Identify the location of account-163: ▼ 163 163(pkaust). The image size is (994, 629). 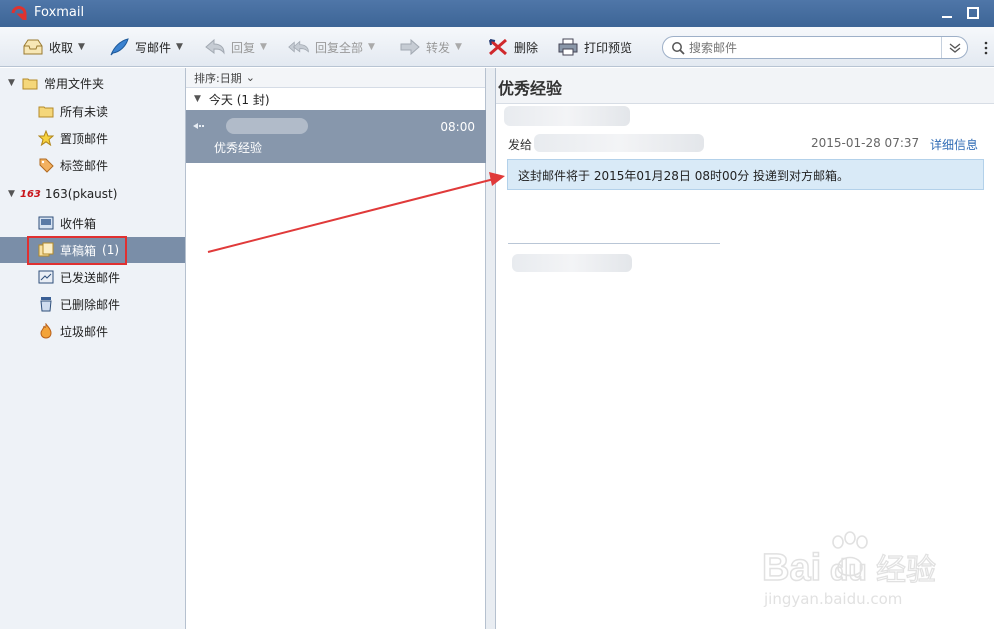
(92, 194).